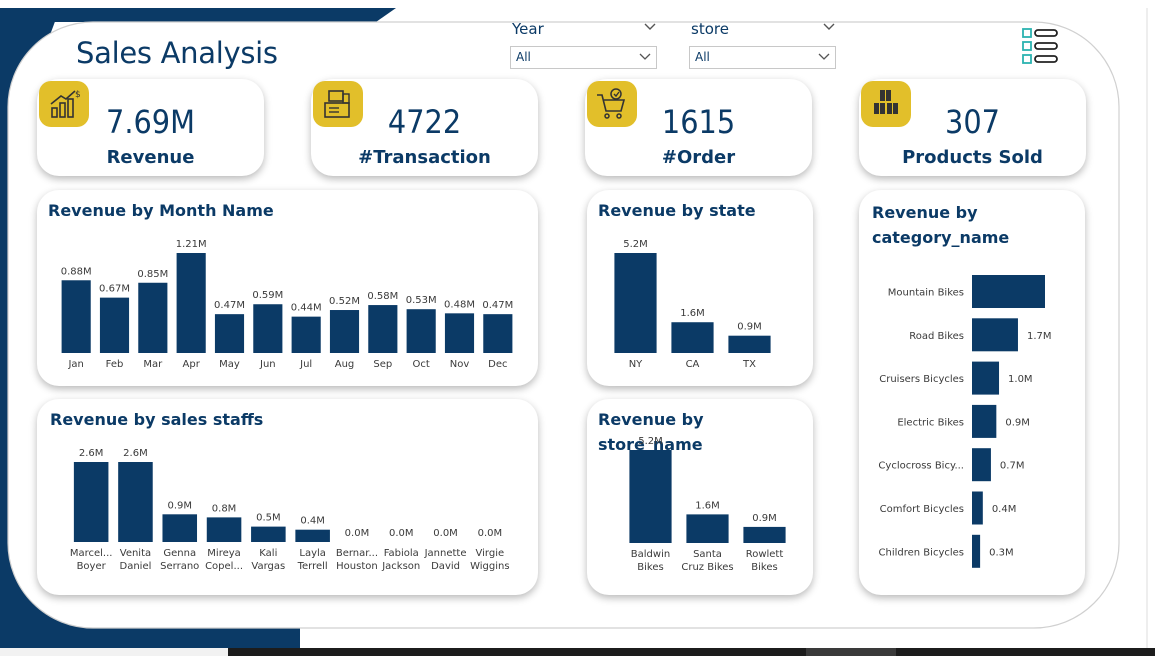 The height and width of the screenshot is (656, 1155). I want to click on month-data-label: 0.88M, so click(76, 271).